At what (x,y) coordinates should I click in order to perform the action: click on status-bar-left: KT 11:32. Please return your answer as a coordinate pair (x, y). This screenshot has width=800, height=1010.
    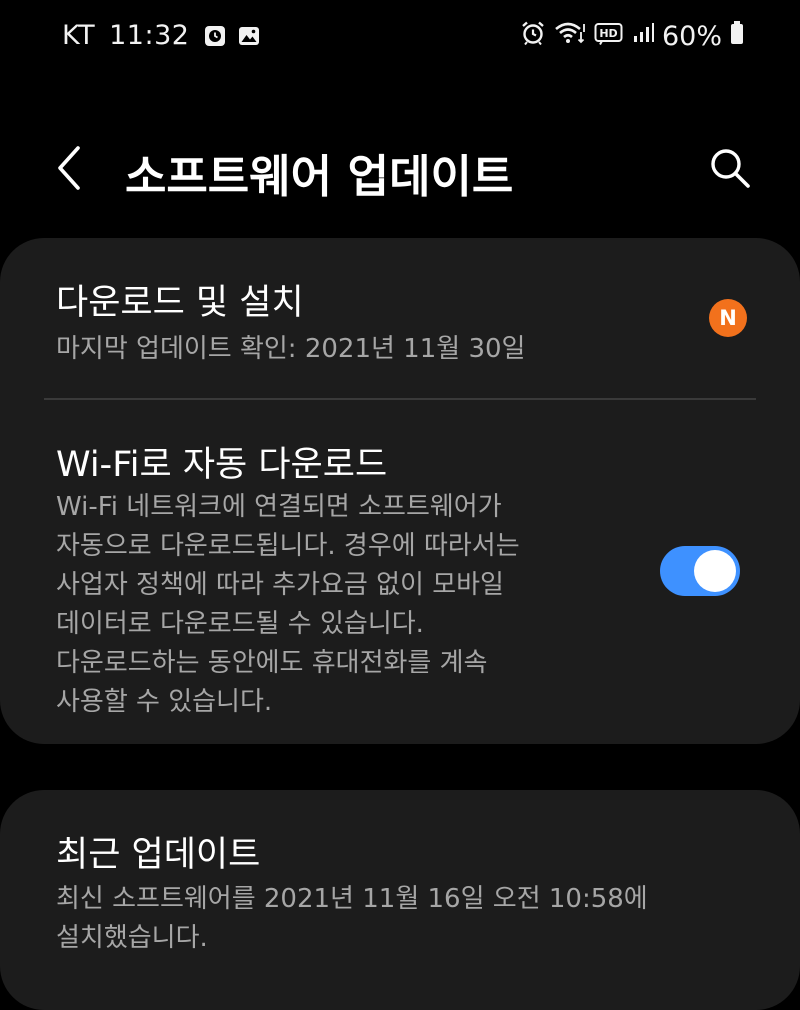
    Looking at the image, I should click on (166, 35).